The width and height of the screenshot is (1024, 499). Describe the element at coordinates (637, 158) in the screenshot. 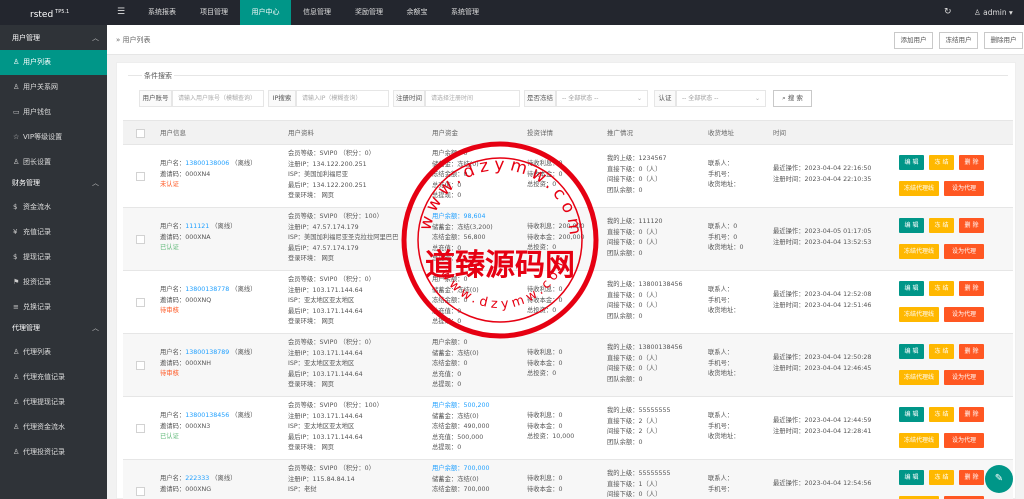

I see `promo-cell-line: 我的上级：1234567` at that location.